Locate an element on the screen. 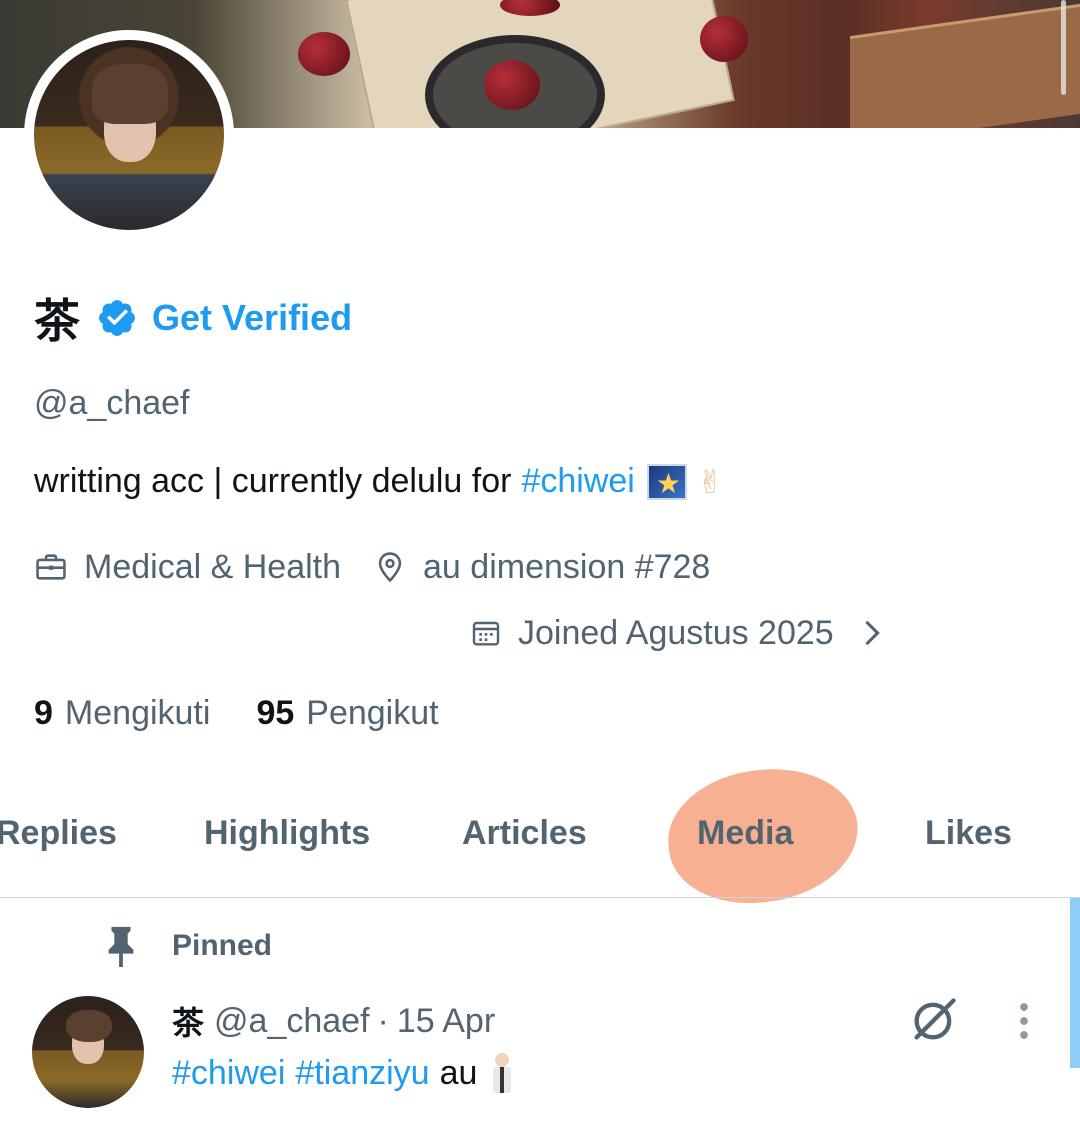  tab-media: Media is located at coordinates (745, 833).